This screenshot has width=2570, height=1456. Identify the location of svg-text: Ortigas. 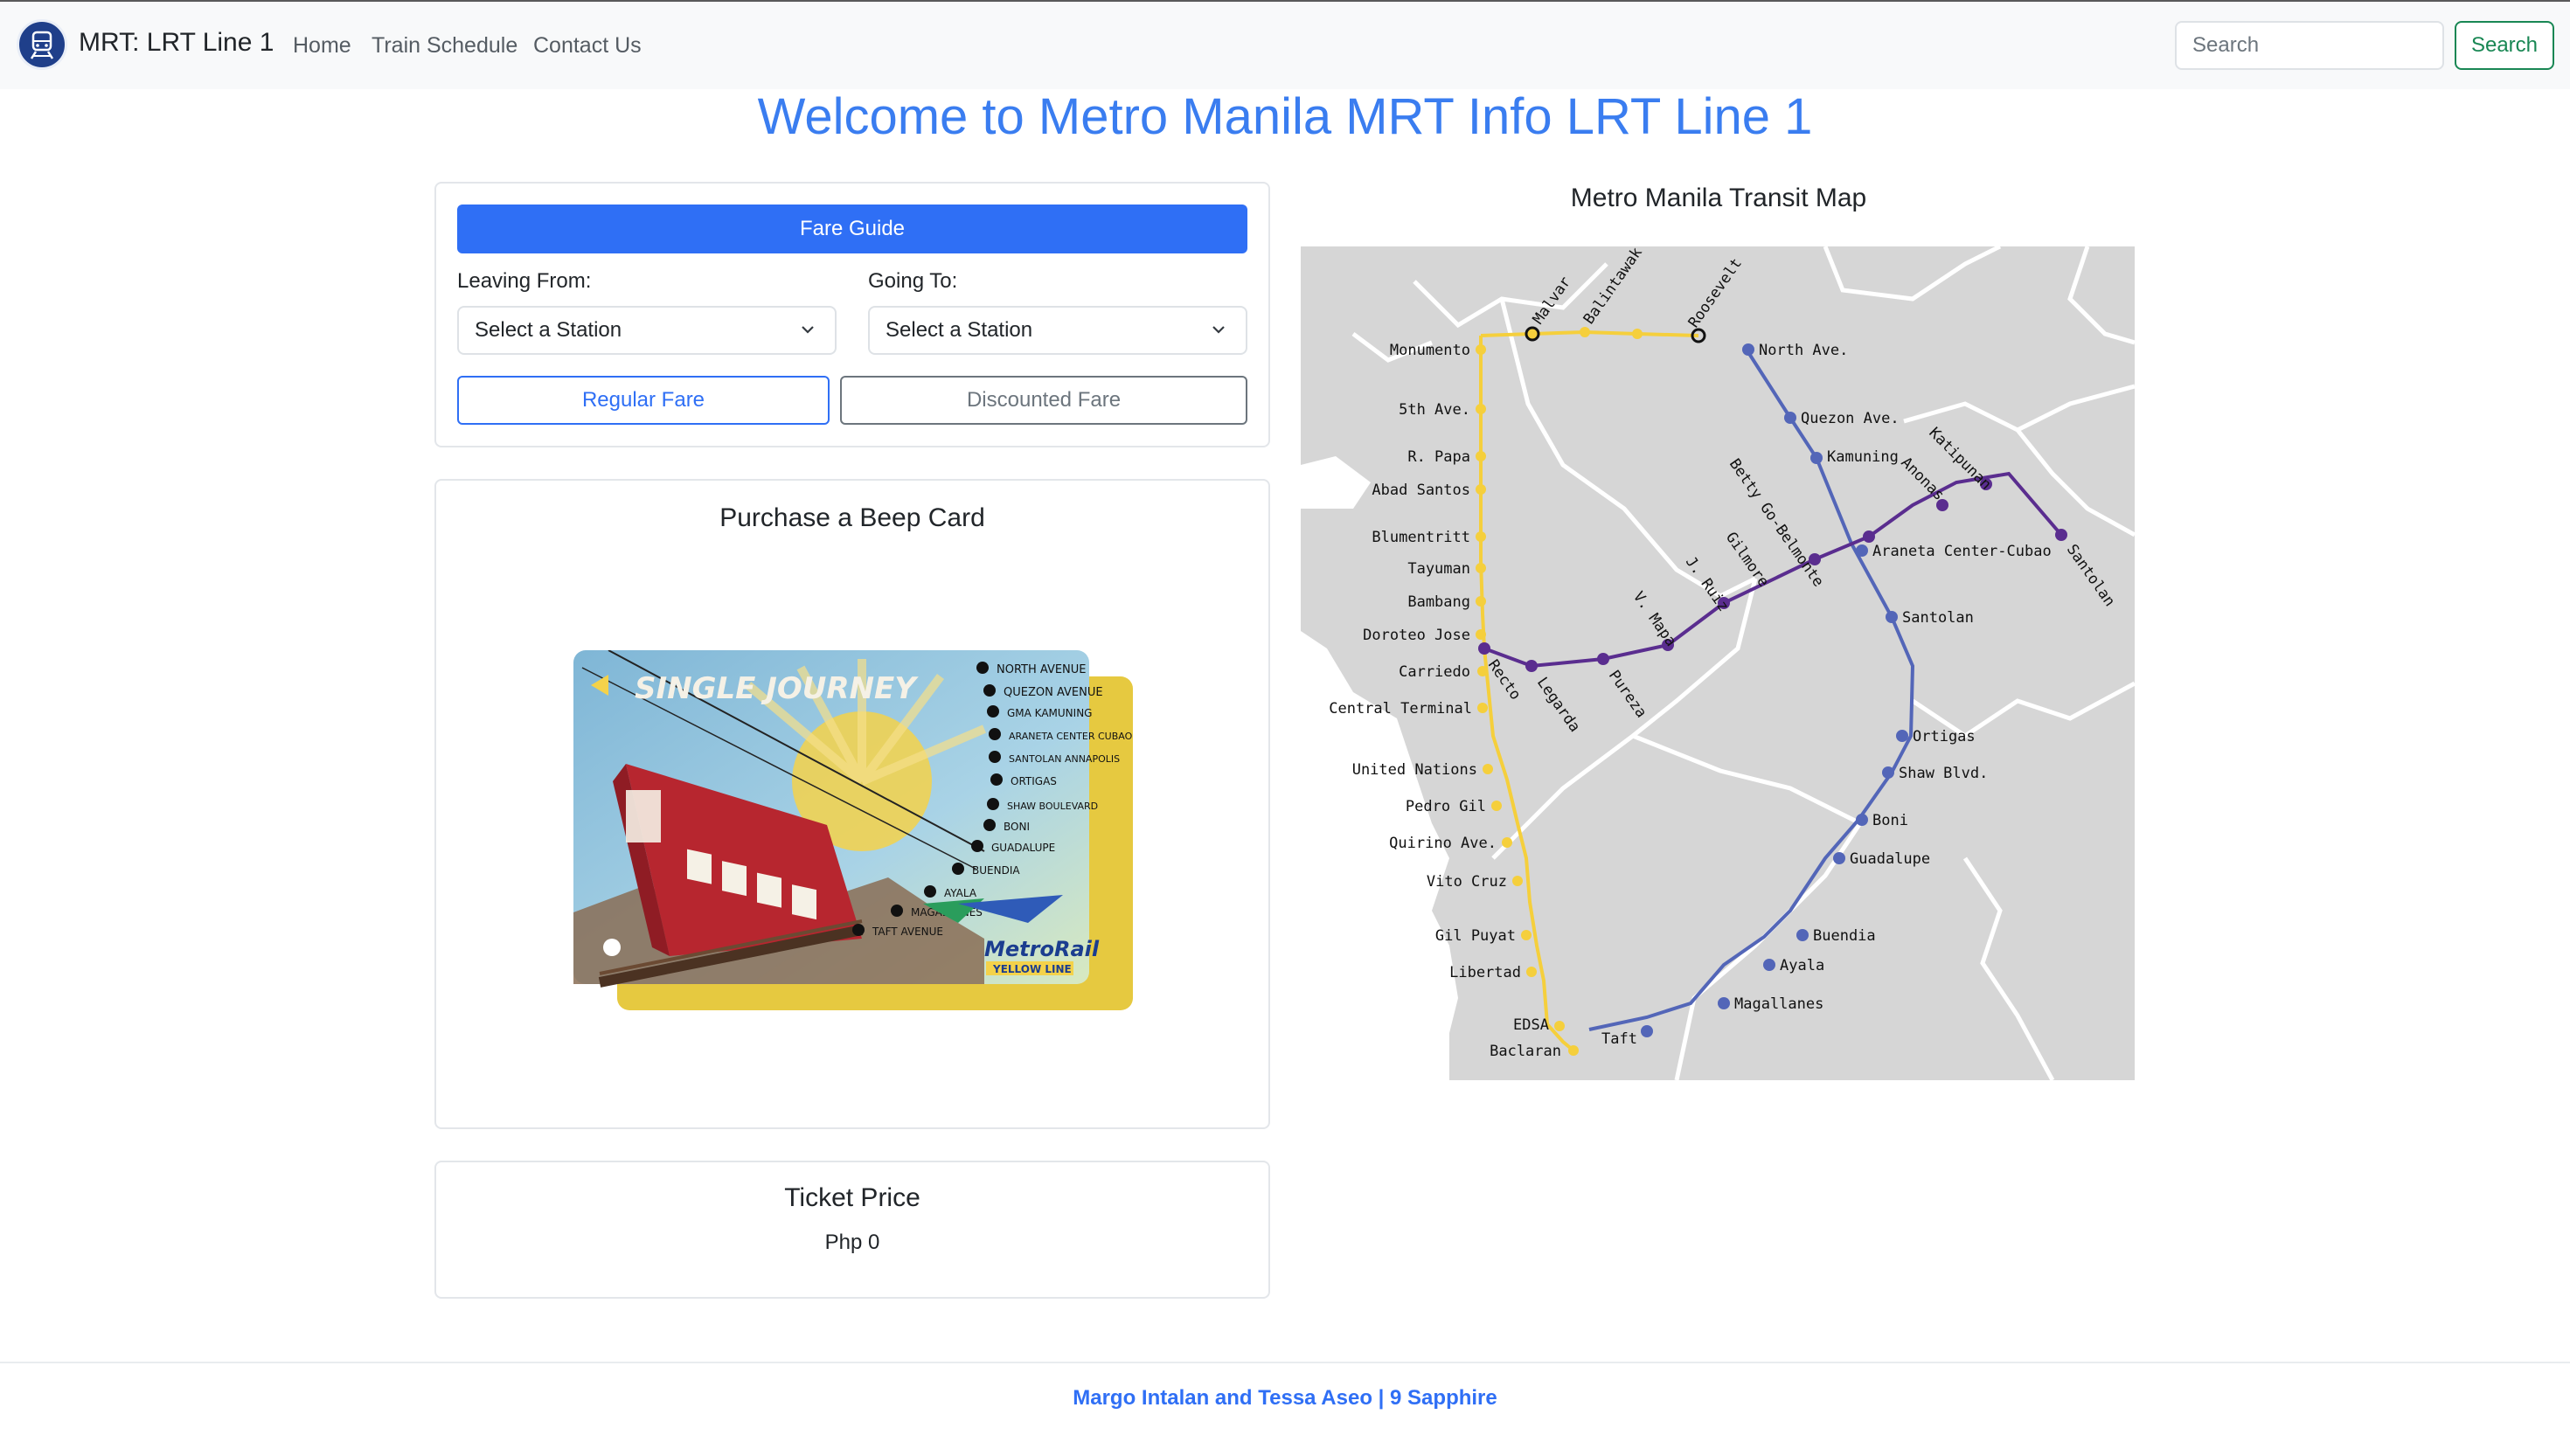
(1944, 736).